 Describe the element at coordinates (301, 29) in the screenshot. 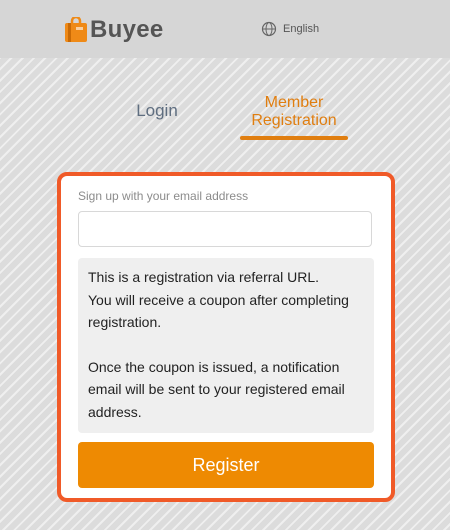

I see `language-label: English` at that location.